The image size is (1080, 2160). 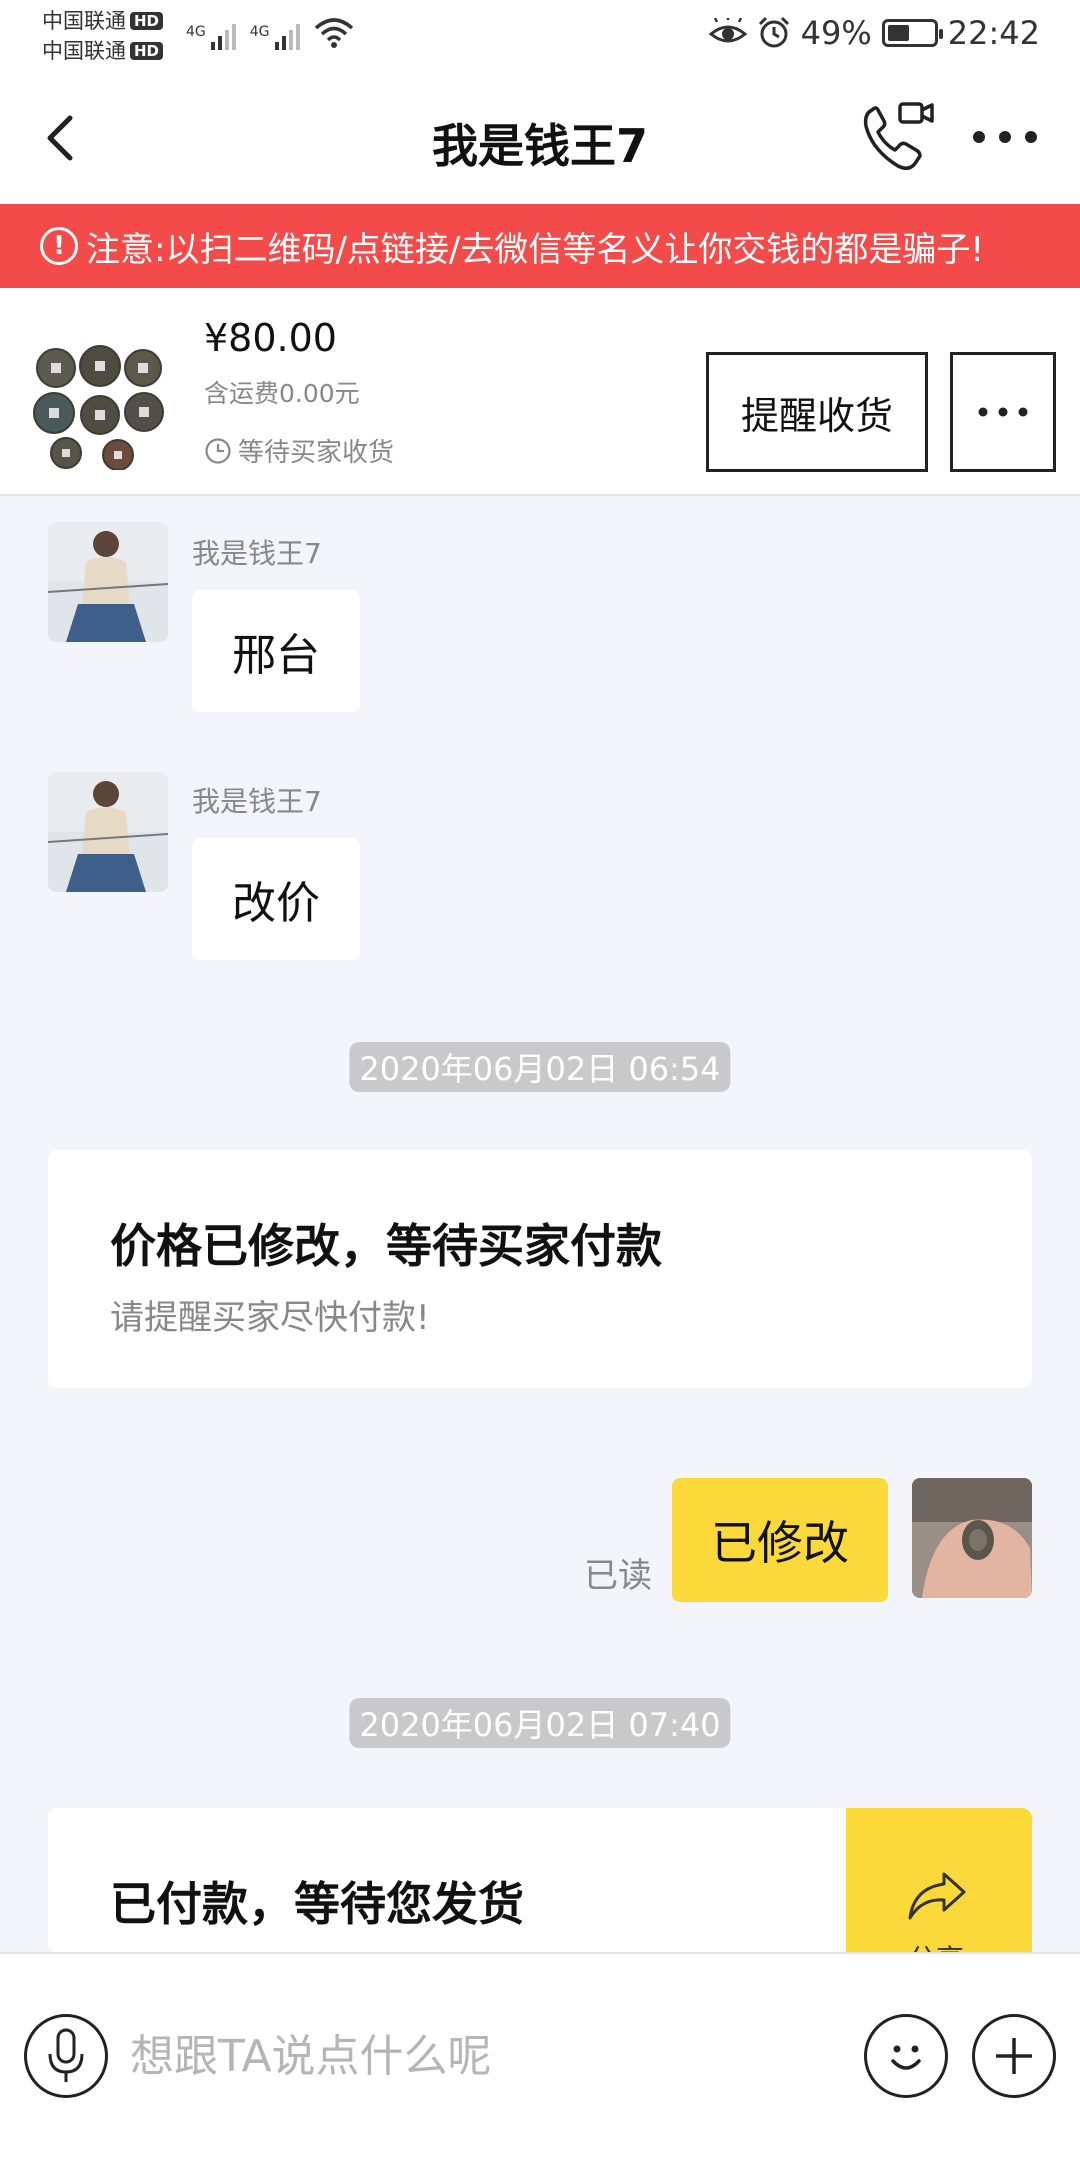 I want to click on message-timestamp: 2020年06月02日 06:54, so click(x=540, y=1067).